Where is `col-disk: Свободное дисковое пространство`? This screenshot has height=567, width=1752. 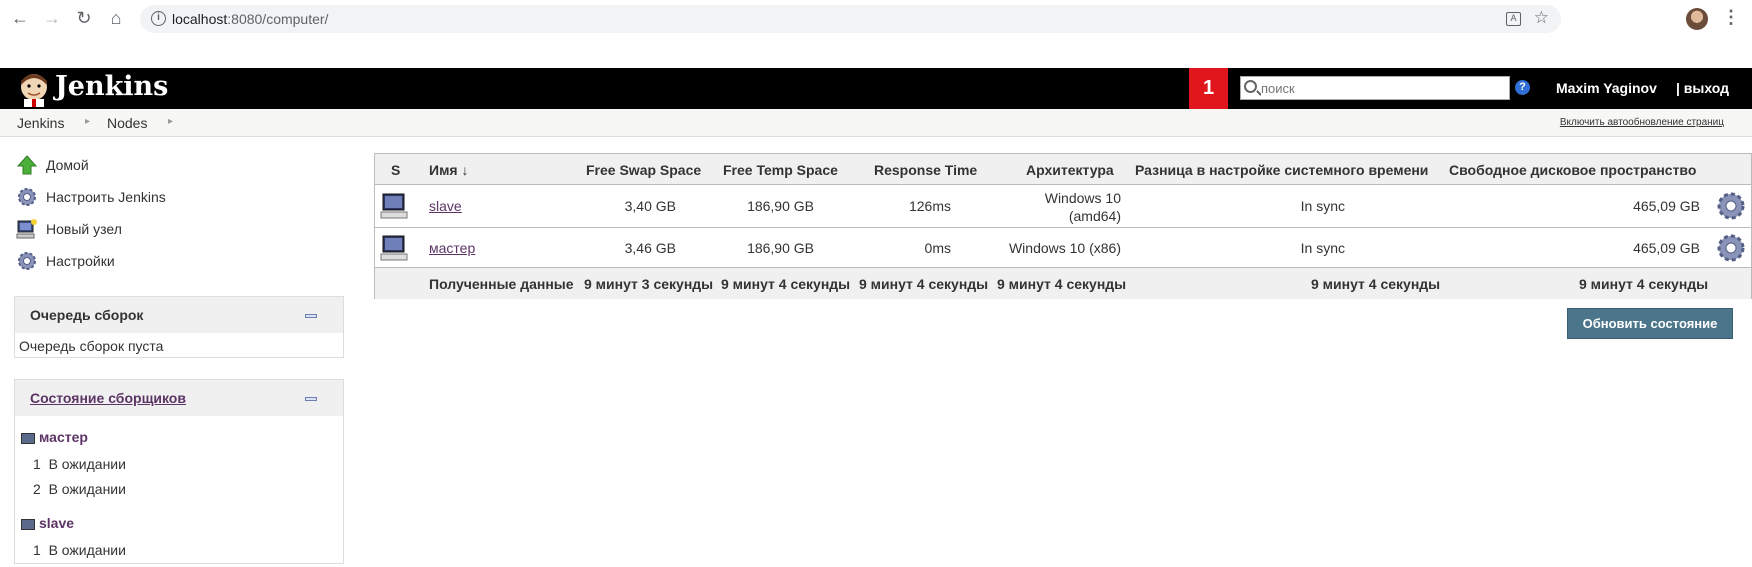 col-disk: Свободное дисковое пространство is located at coordinates (1572, 170).